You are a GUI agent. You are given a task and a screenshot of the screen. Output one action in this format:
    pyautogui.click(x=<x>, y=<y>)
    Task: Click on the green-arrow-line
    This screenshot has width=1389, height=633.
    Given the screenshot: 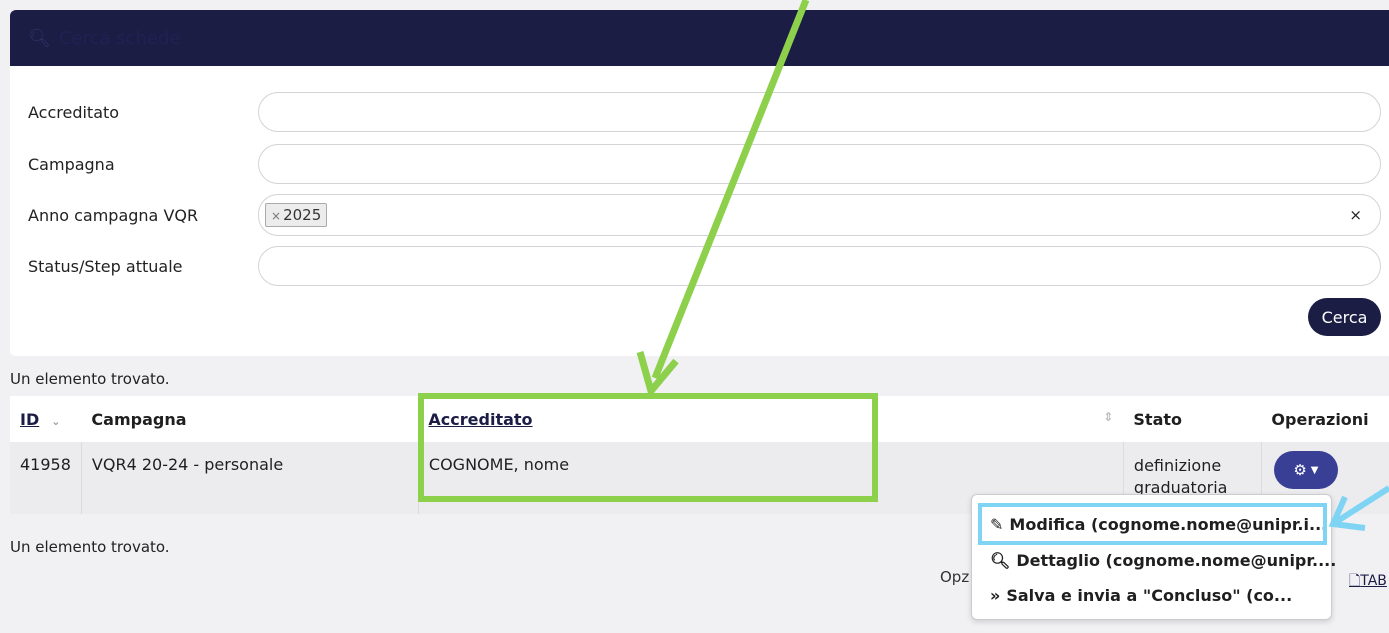 What is the action you would take?
    pyautogui.click(x=730, y=190)
    